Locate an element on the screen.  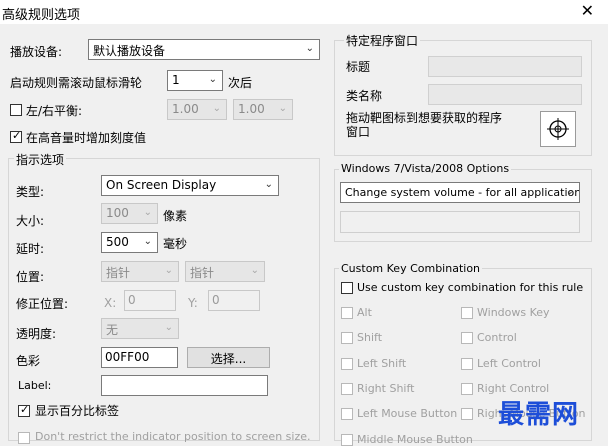
size-label: 大小: is located at coordinates (30, 221).